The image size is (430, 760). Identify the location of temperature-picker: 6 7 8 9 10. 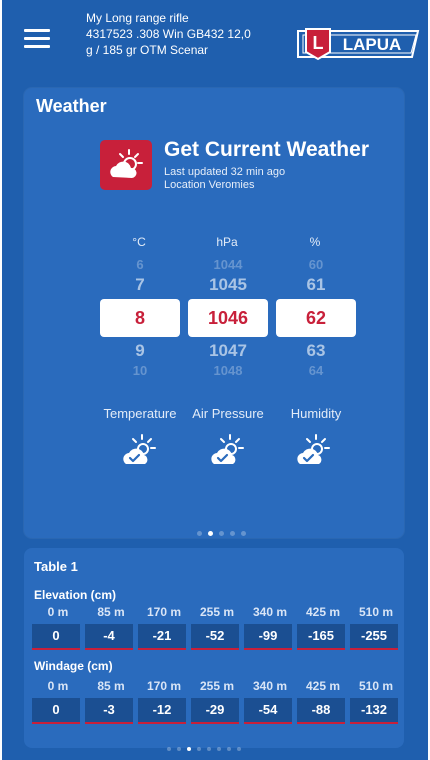
(140, 318).